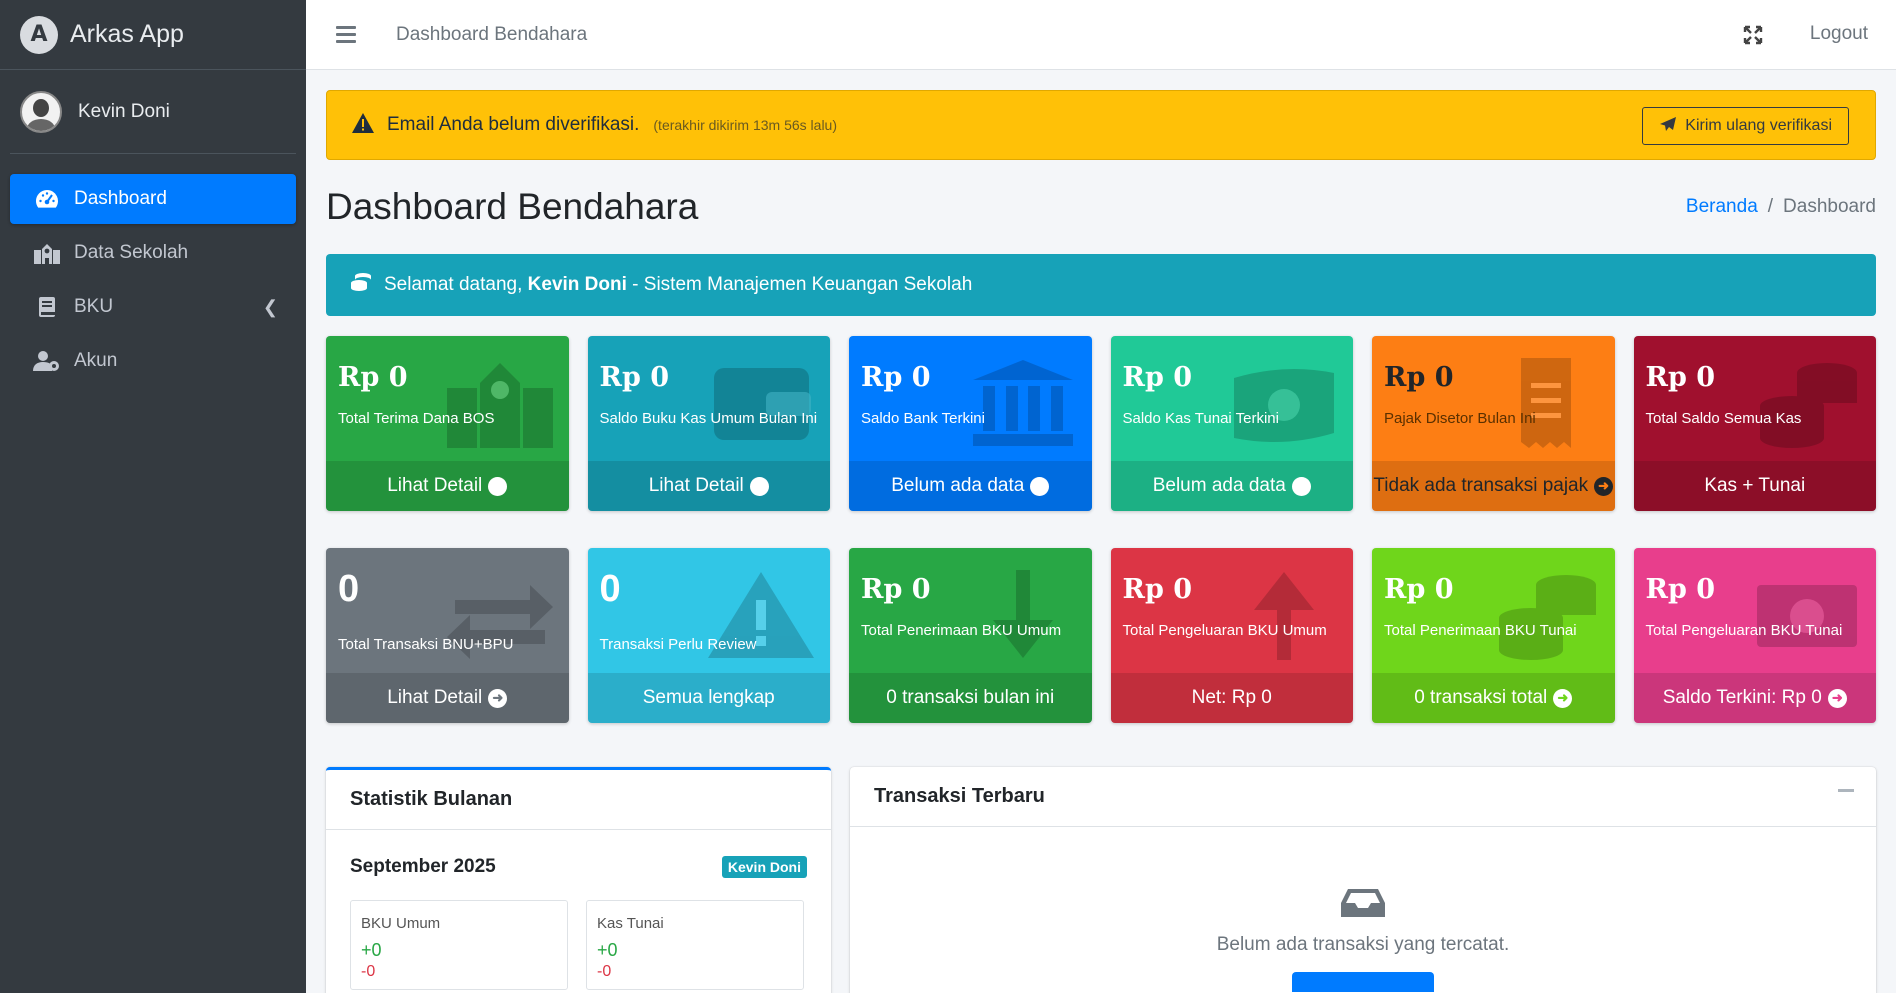 The width and height of the screenshot is (1896, 993). Describe the element at coordinates (1363, 905) in the screenshot. I see `inbox-icon` at that location.